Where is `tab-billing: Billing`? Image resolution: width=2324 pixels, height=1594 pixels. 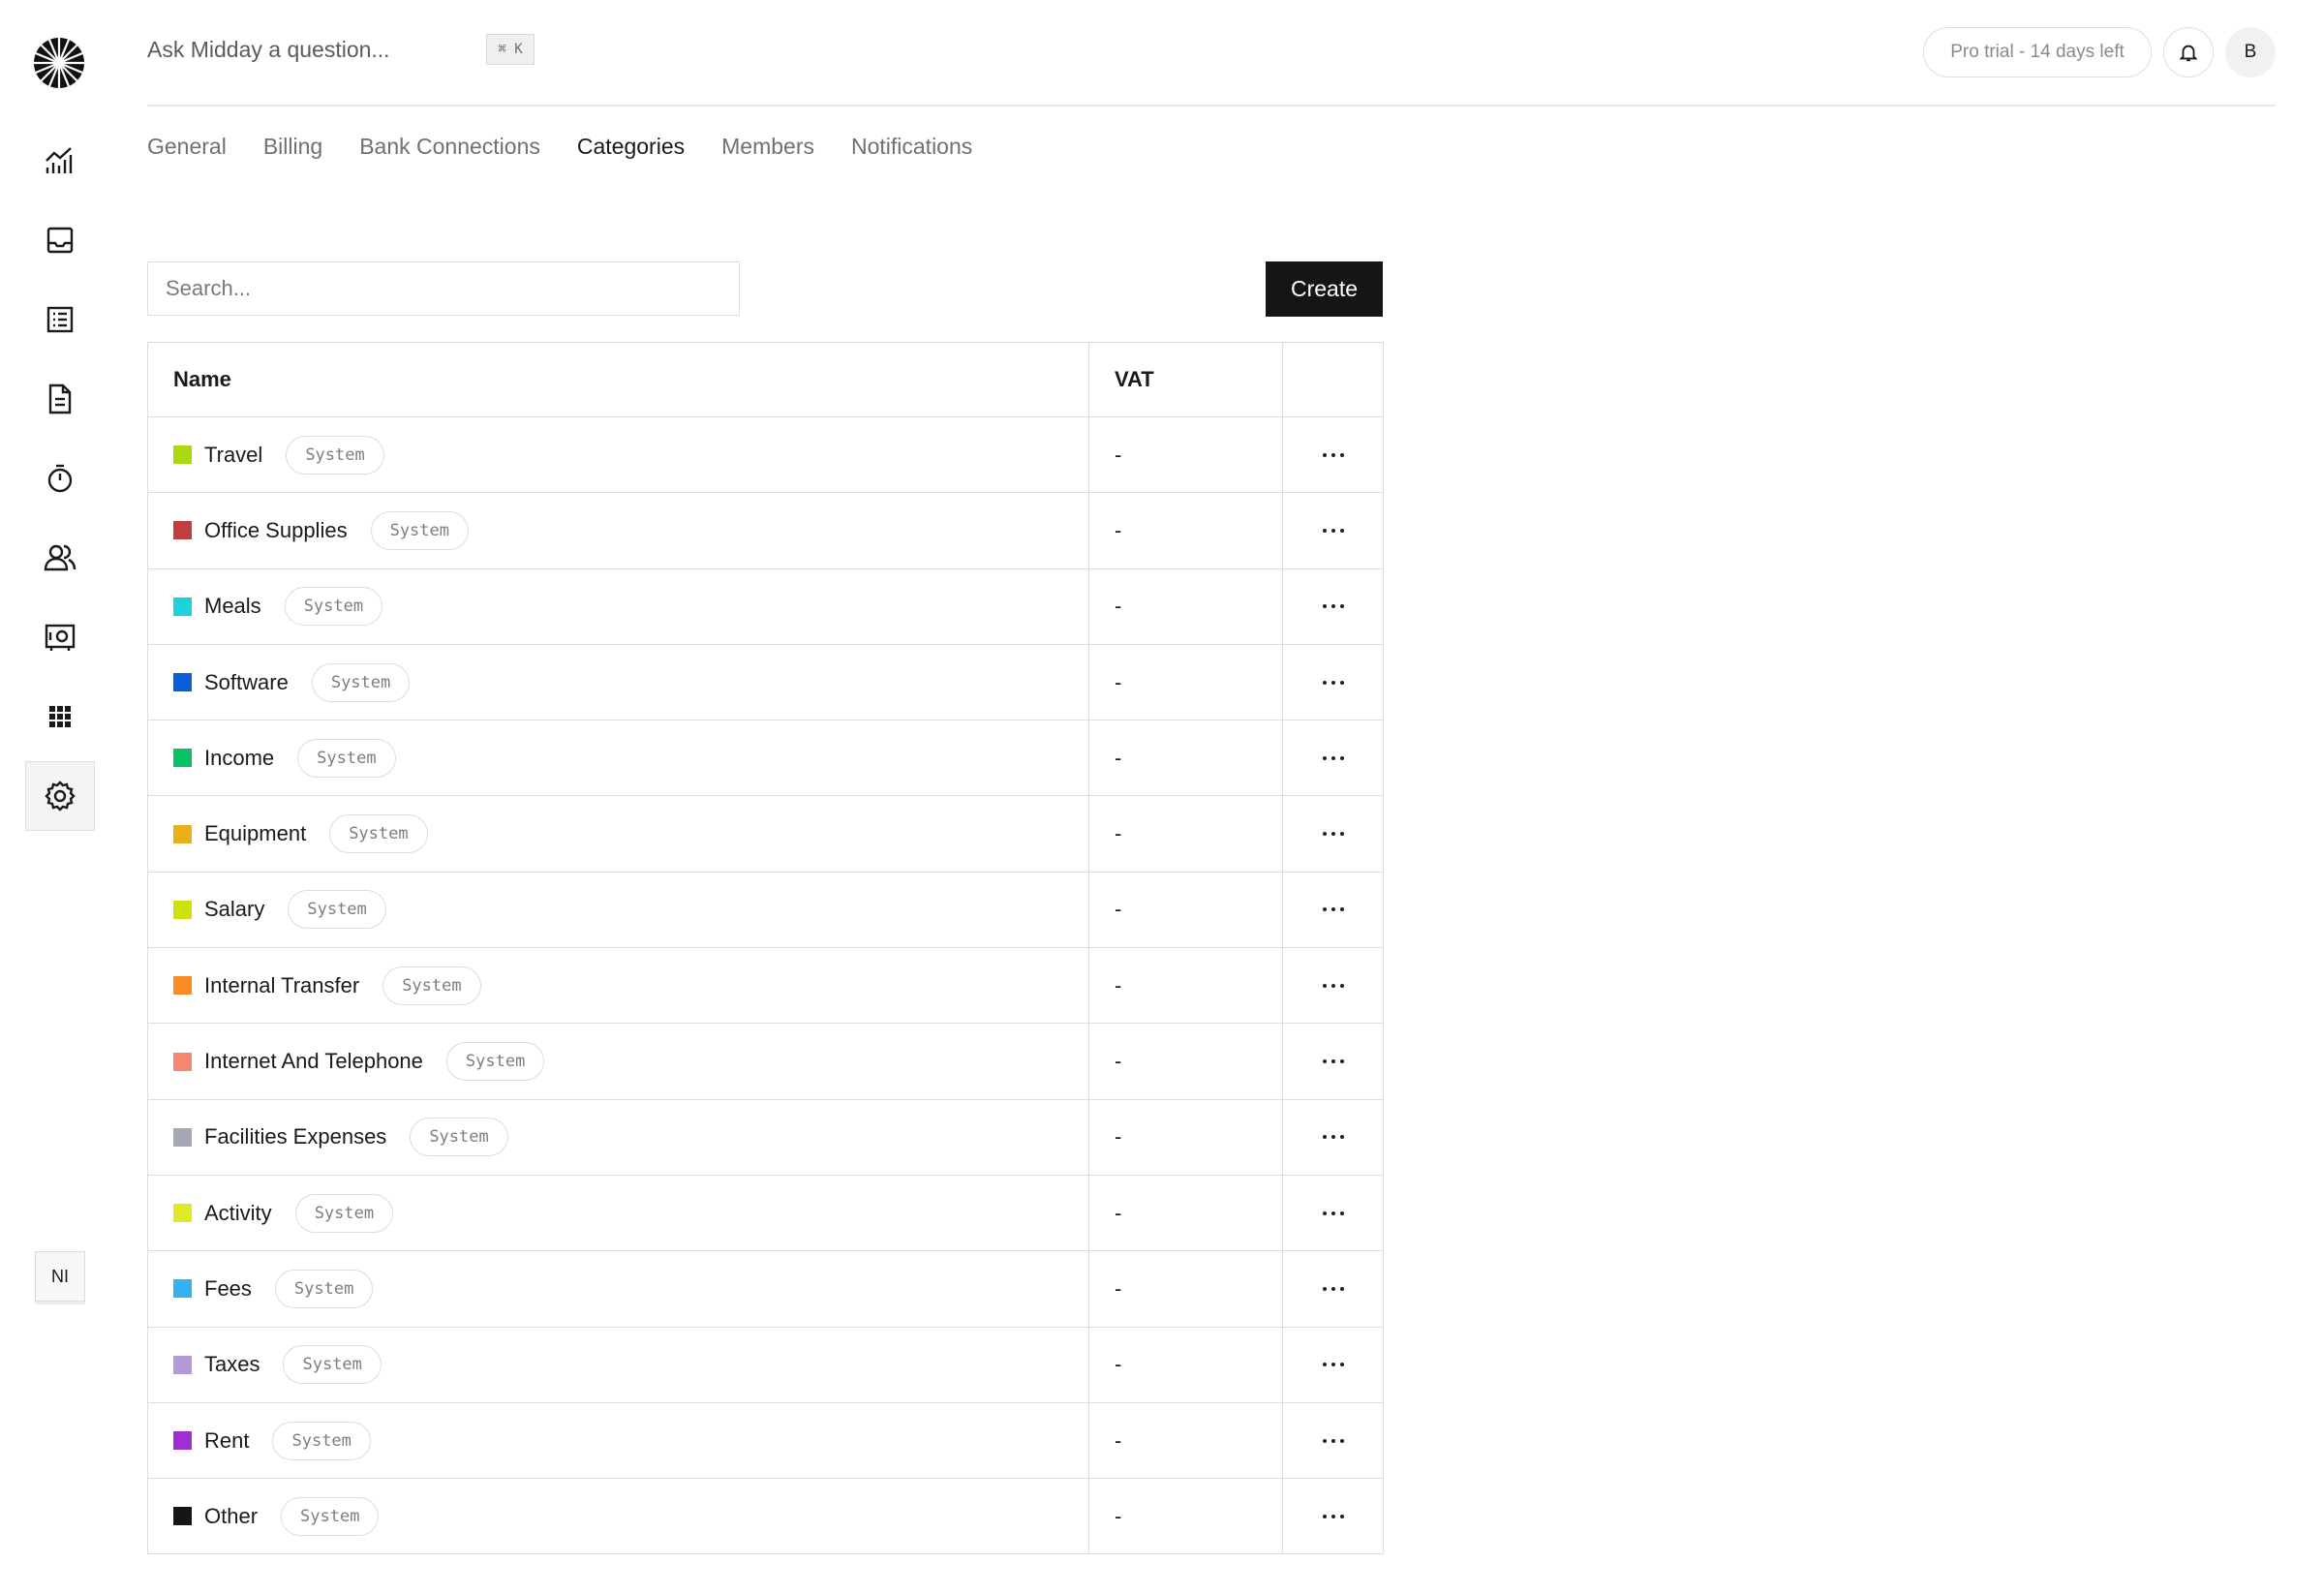
tab-billing: Billing is located at coordinates (293, 147).